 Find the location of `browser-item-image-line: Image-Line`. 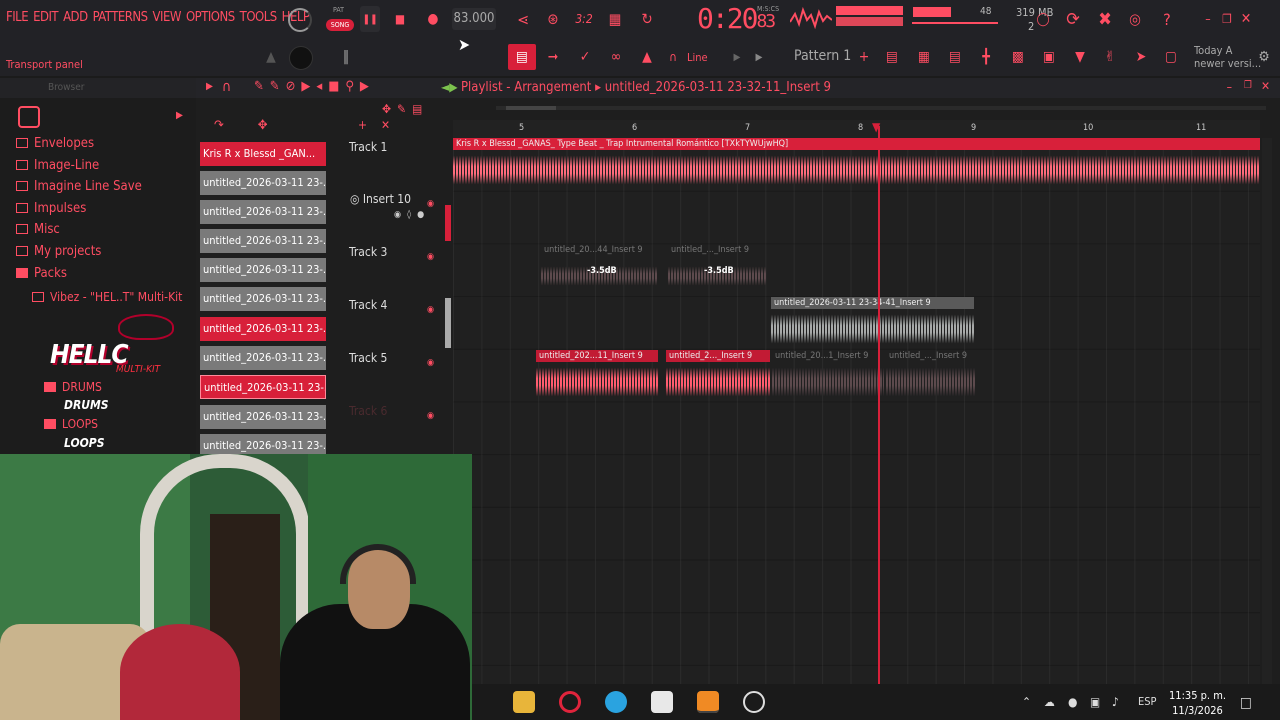

browser-item-image-line: Image-Line is located at coordinates (57, 165).